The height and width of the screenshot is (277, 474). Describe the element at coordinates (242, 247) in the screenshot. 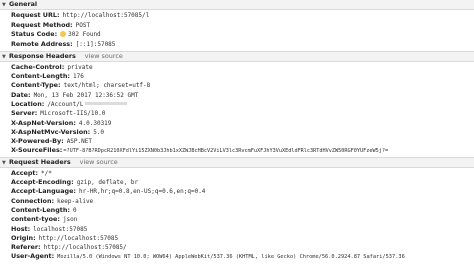

I see `header-row-referer: Referer: http://localhost:57085/` at that location.